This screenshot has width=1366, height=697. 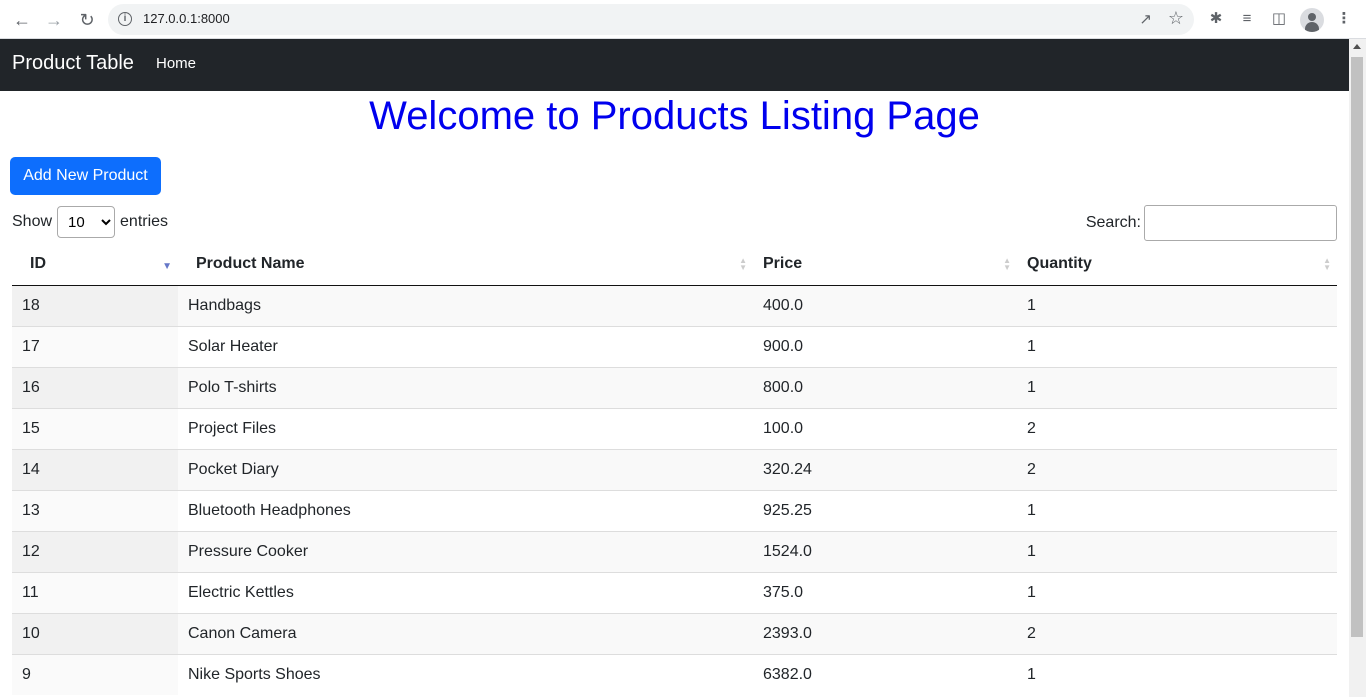 What do you see at coordinates (465, 469) in the screenshot?
I see `cell-product-name: Pocket Diary` at bounding box center [465, 469].